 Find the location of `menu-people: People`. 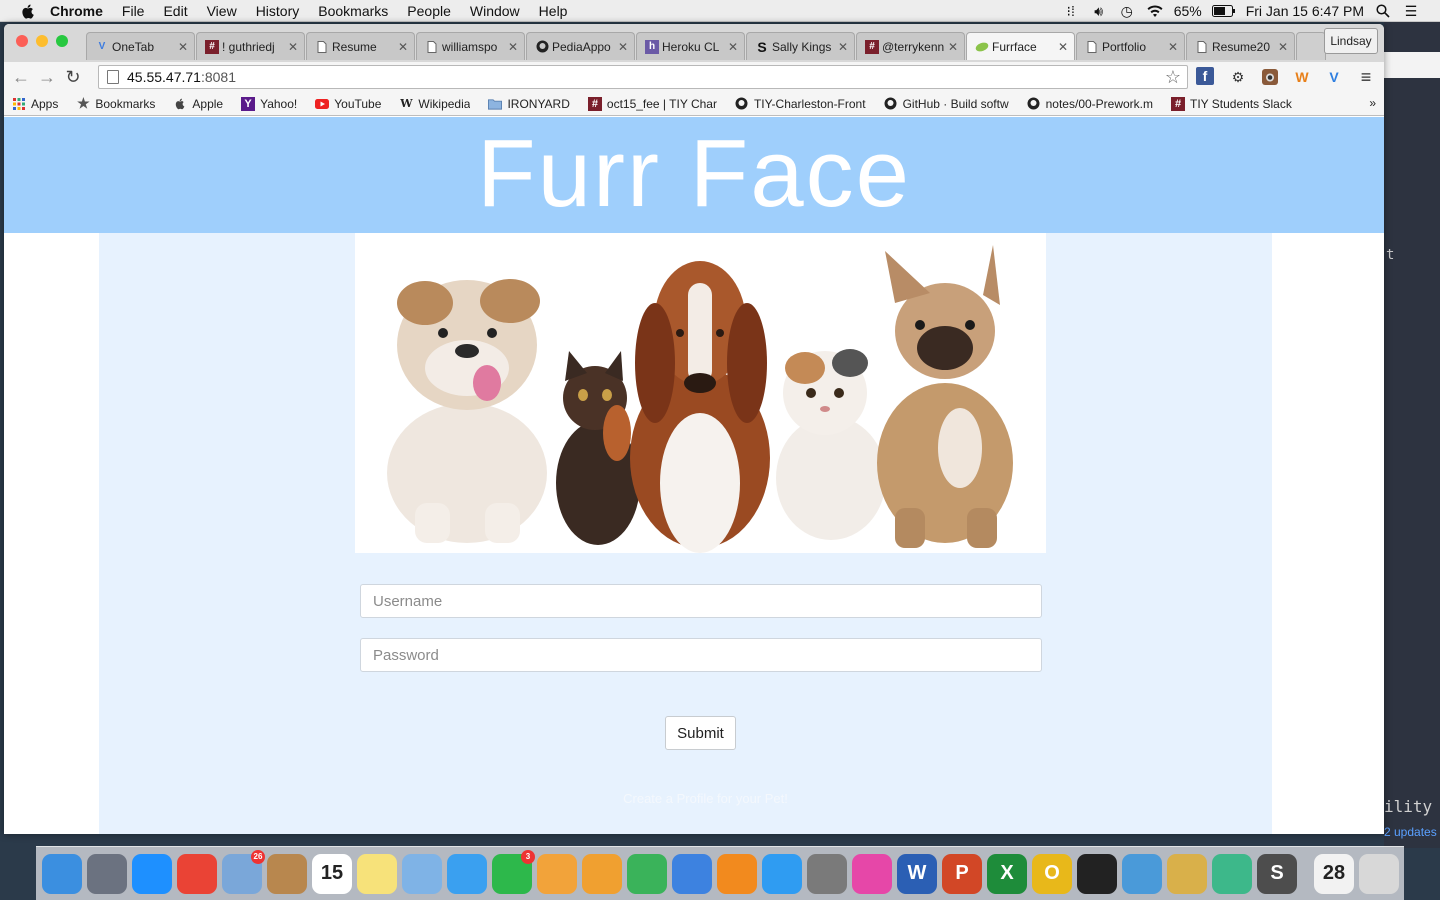

menu-people: People is located at coordinates (429, 11).